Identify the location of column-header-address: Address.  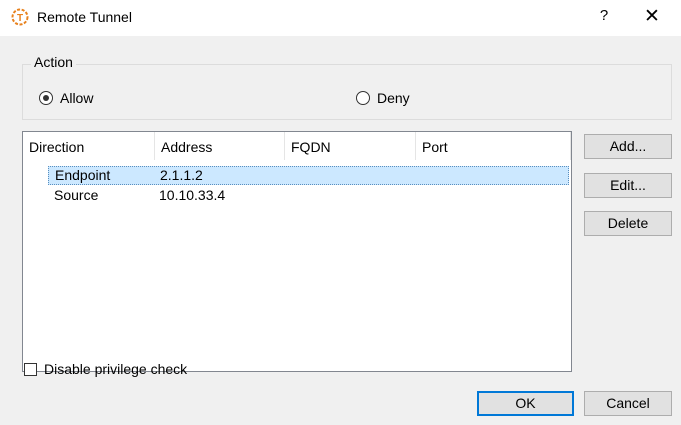
(220, 146).